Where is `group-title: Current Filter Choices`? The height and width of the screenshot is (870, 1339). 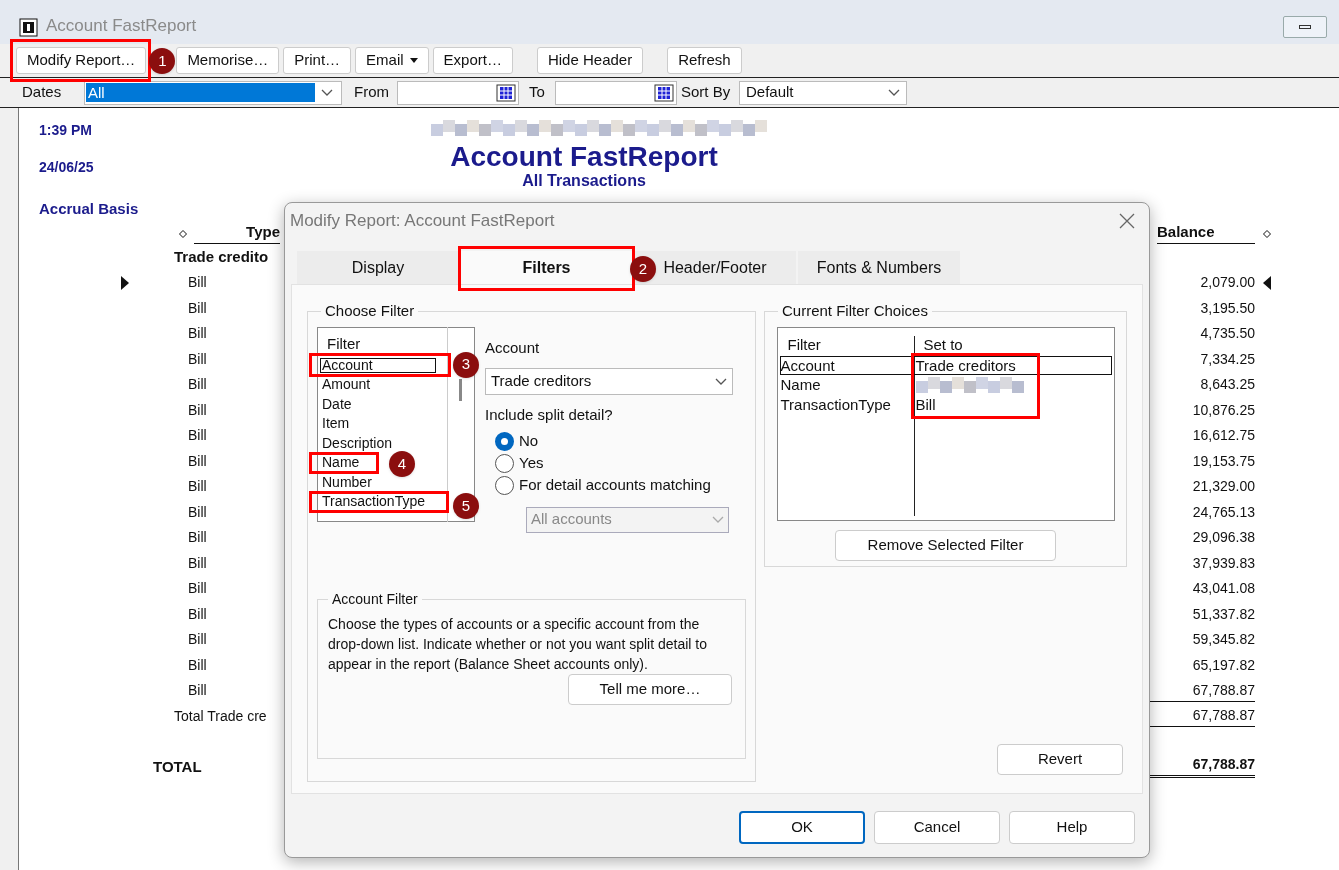 group-title: Current Filter Choices is located at coordinates (855, 311).